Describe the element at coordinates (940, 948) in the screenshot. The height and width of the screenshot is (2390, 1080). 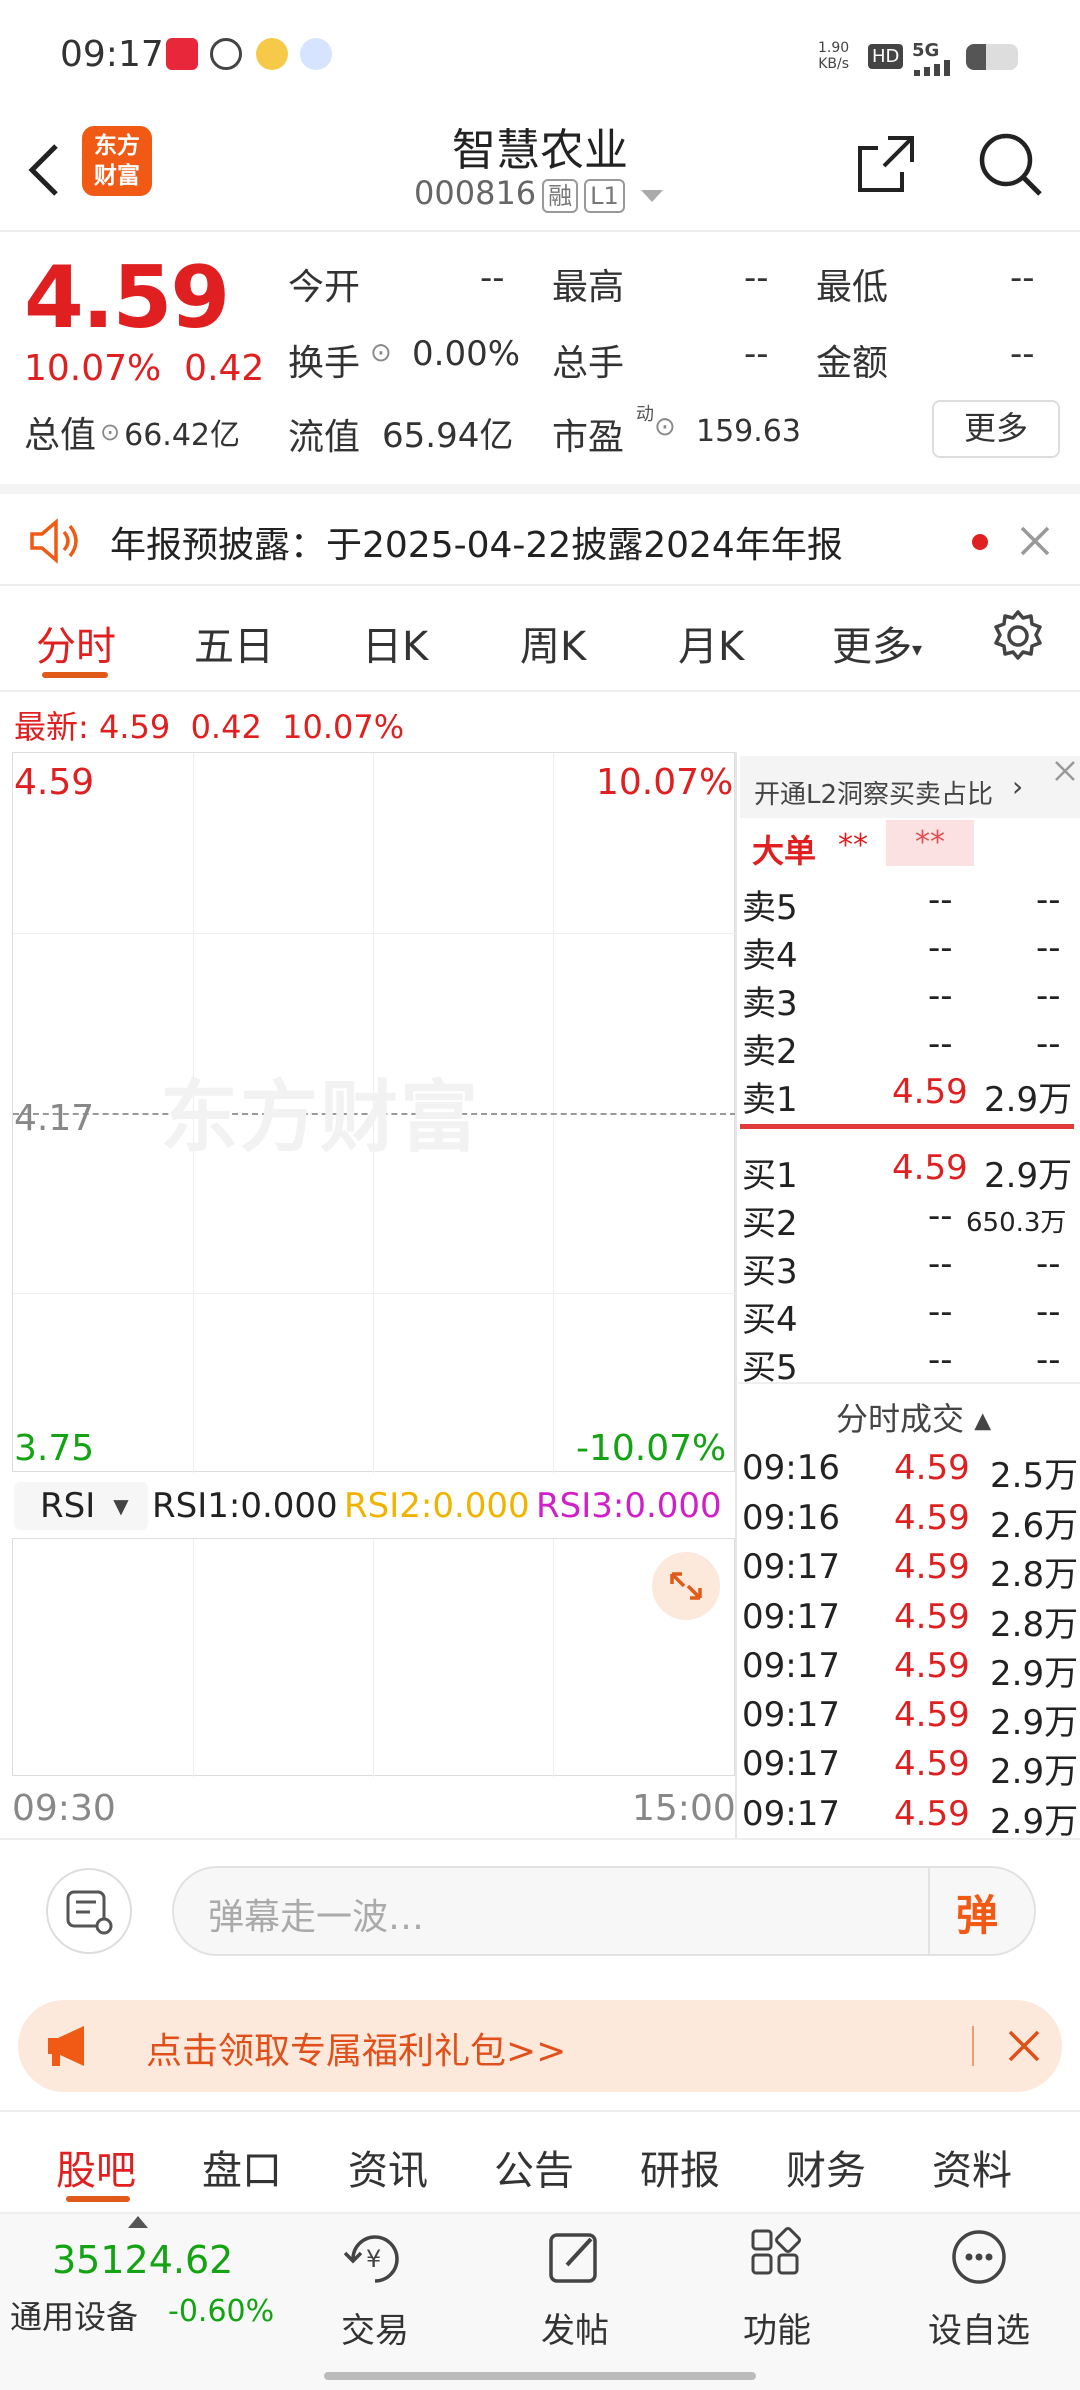
I see `sell4-price: --` at that location.